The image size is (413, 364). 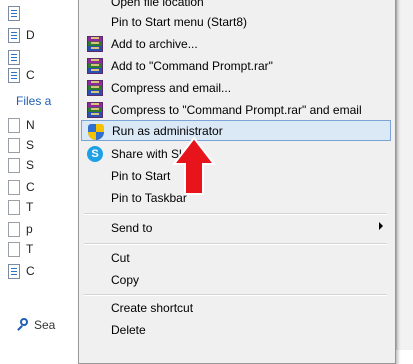 I want to click on menu-item-label: Open file location, so click(x=157, y=4).